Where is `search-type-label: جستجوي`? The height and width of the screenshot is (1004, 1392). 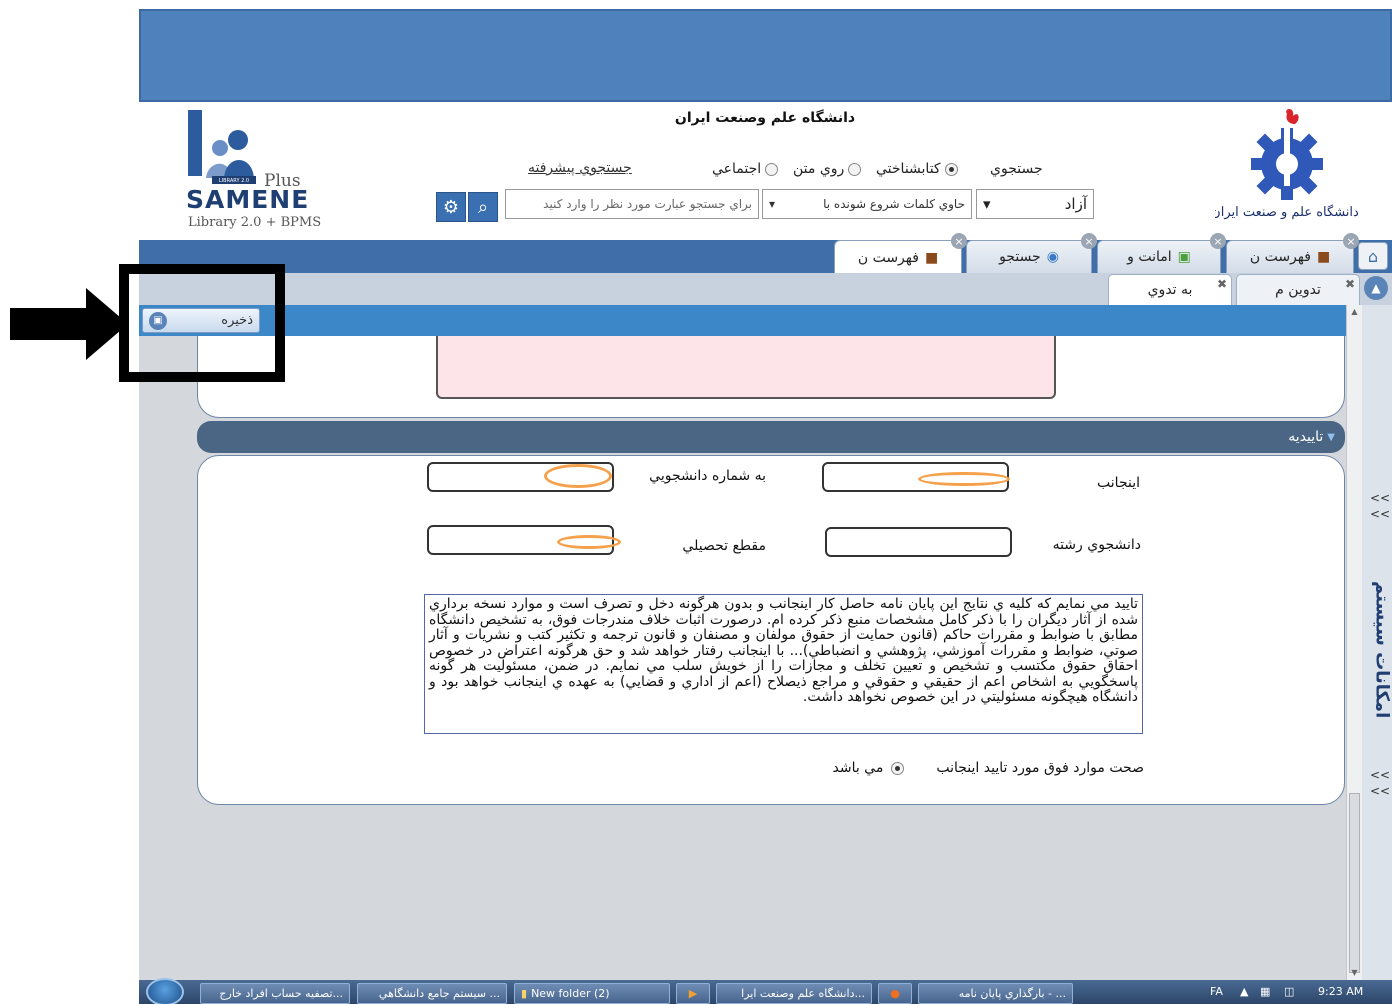
search-type-label: جستجوي is located at coordinates (1016, 169).